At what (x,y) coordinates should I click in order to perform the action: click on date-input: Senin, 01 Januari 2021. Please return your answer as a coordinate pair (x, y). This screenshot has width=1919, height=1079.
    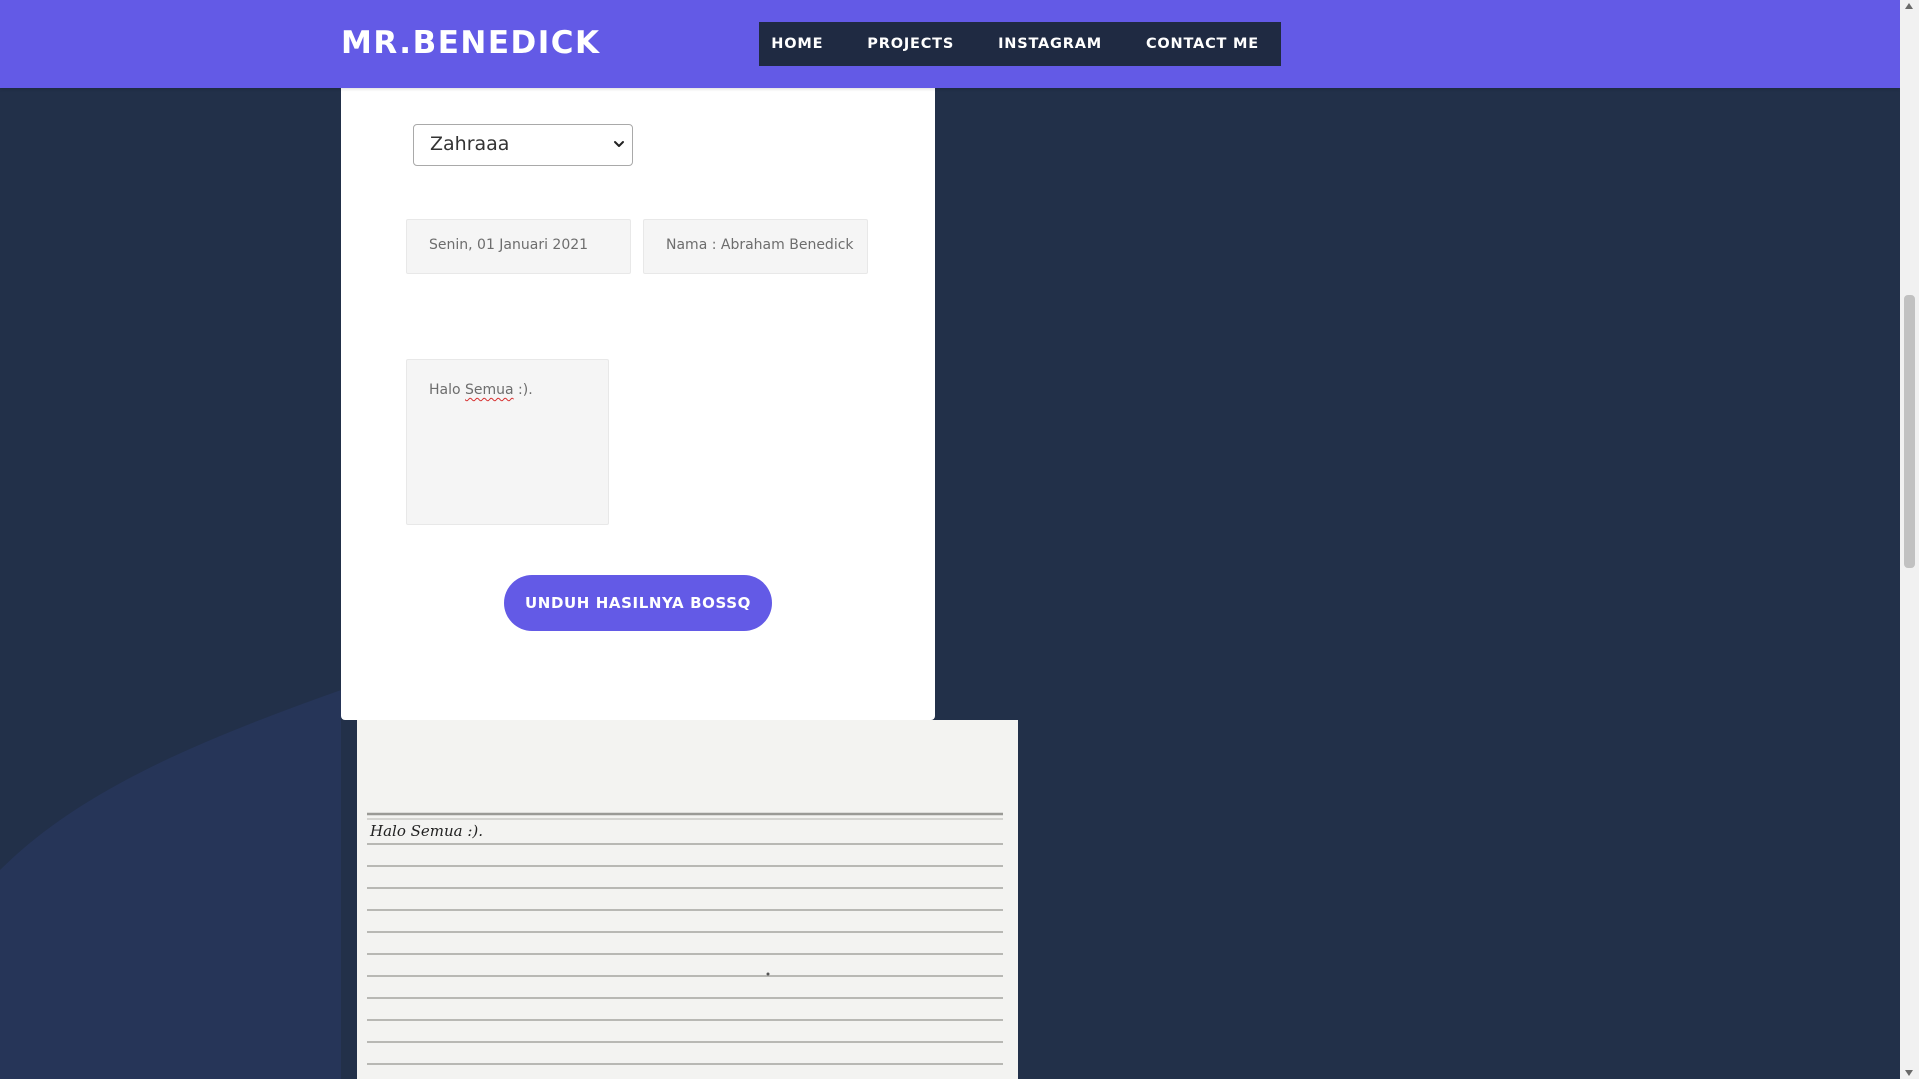
    Looking at the image, I should click on (518, 246).